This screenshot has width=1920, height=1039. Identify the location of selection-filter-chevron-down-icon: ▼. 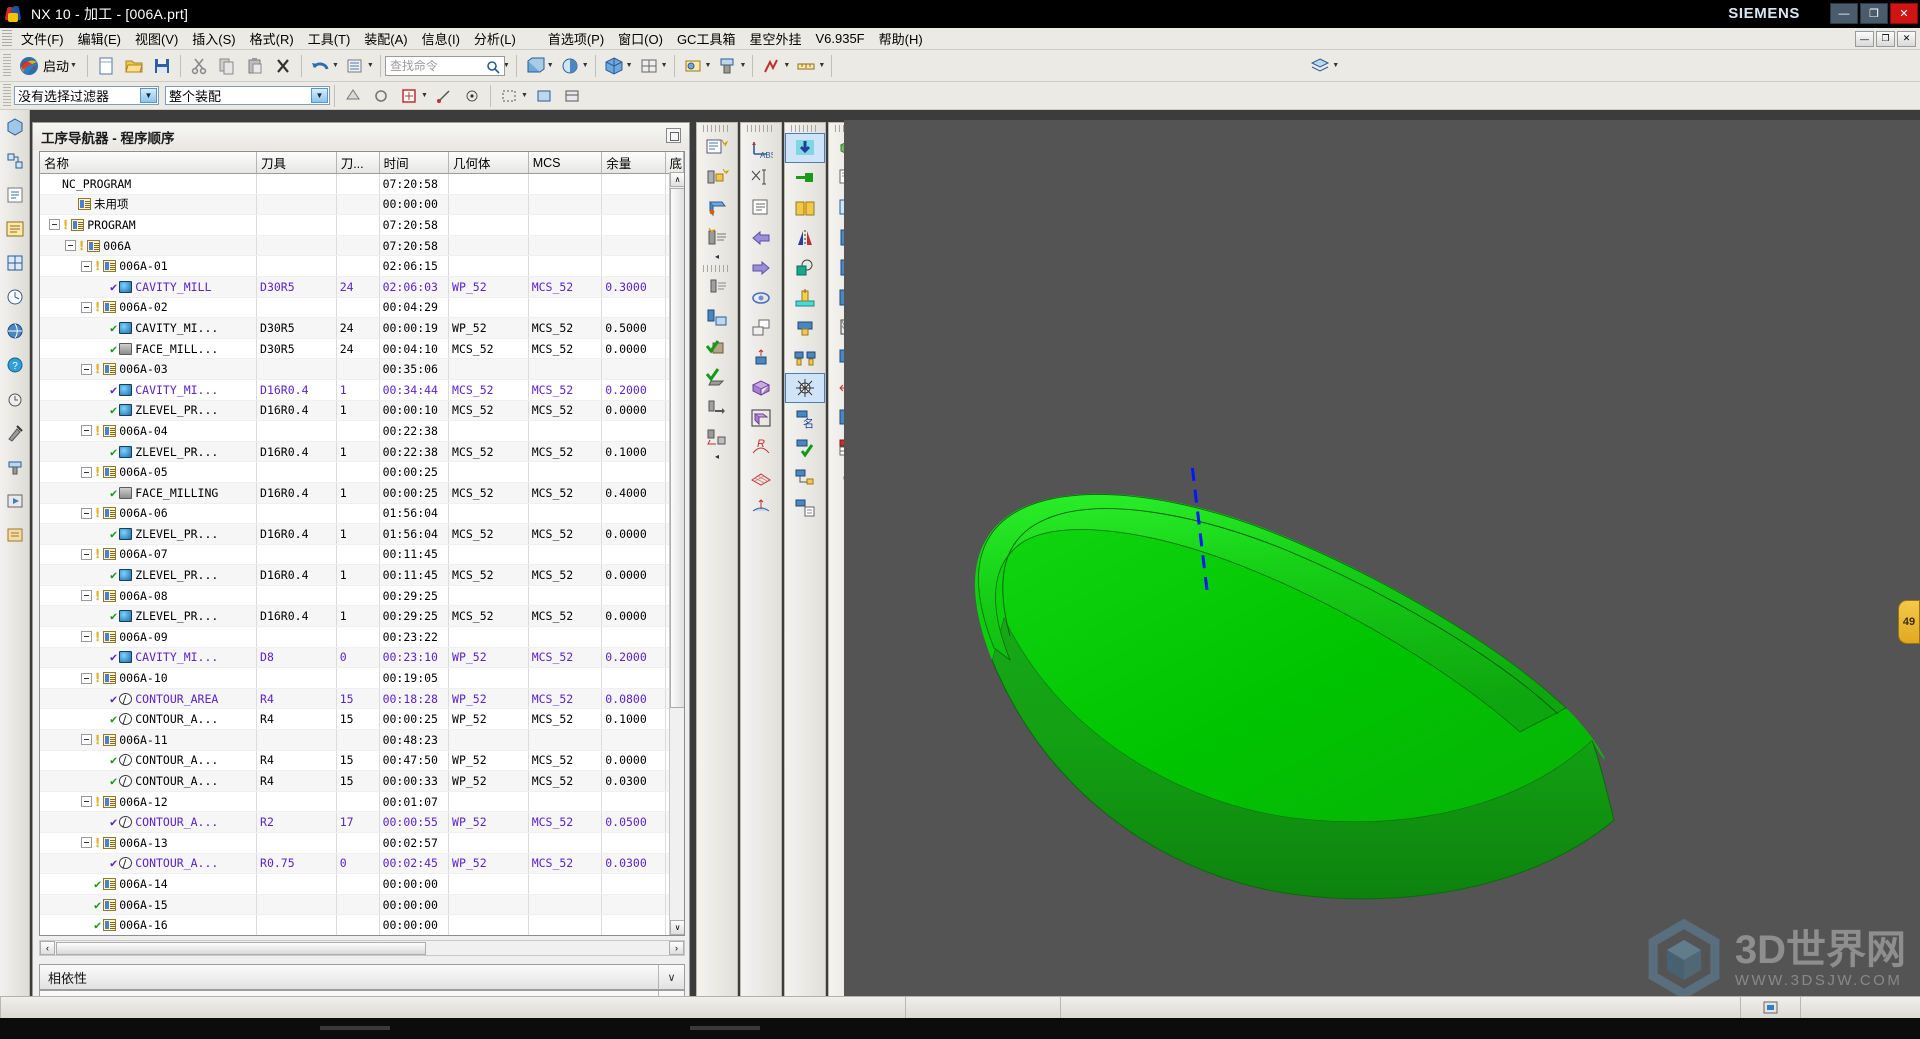
(148, 95).